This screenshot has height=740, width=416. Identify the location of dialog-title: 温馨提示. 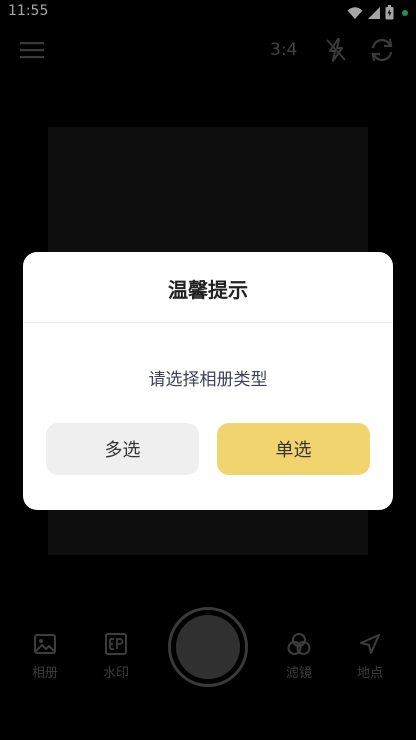
(208, 290).